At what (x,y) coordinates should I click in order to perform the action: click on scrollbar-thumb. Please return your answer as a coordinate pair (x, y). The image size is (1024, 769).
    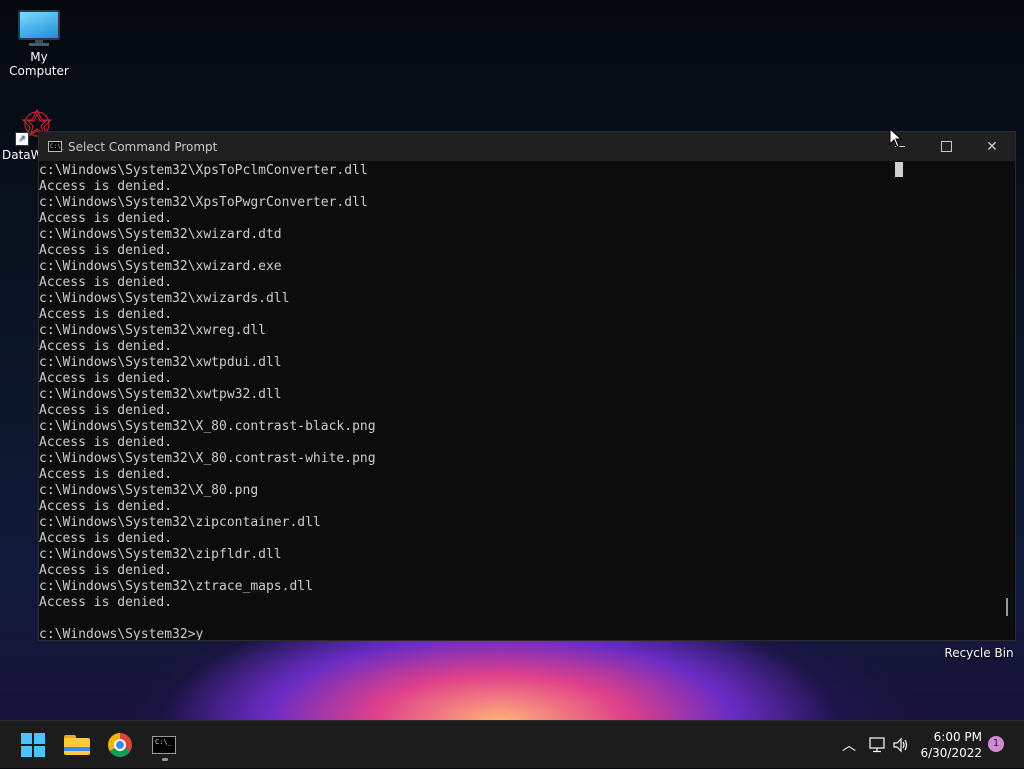
    Looking at the image, I should click on (1007, 607).